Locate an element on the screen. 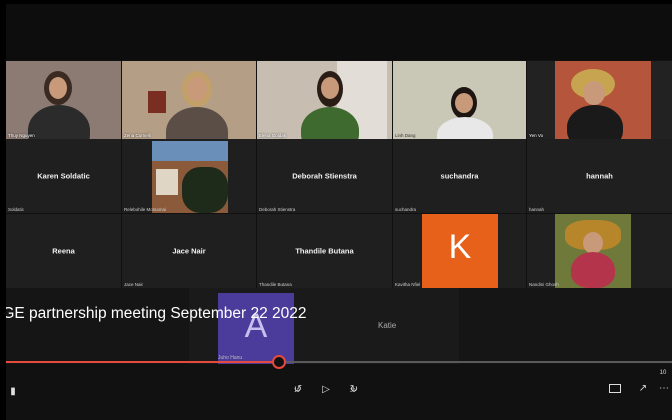  participant-display-name: Thandile Butana is located at coordinates (324, 251).